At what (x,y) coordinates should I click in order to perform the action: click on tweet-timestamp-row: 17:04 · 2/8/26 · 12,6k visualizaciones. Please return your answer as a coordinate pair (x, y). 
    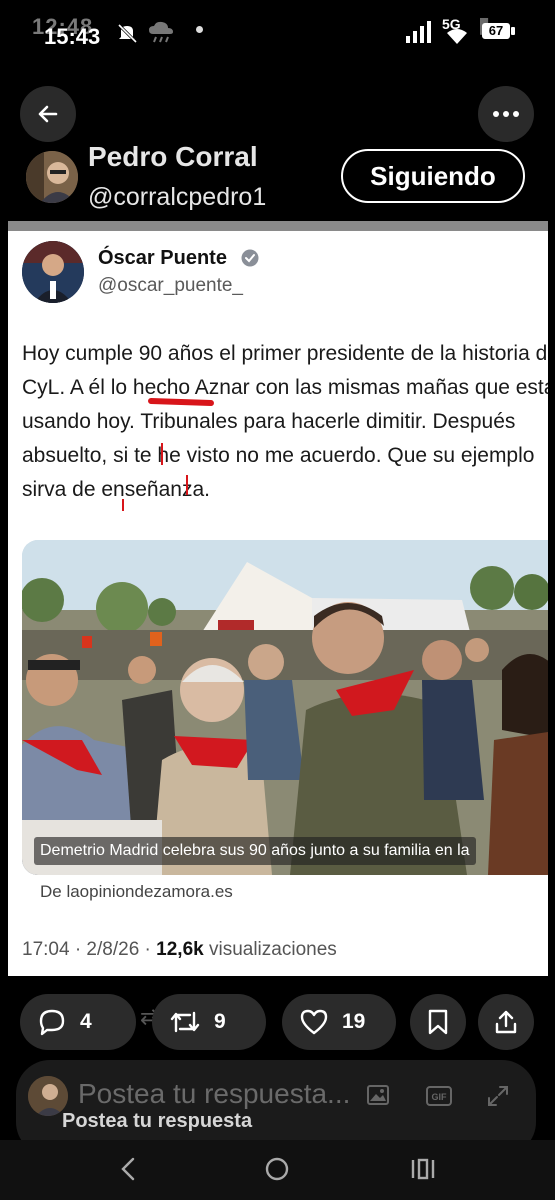
    Looking at the image, I should click on (179, 950).